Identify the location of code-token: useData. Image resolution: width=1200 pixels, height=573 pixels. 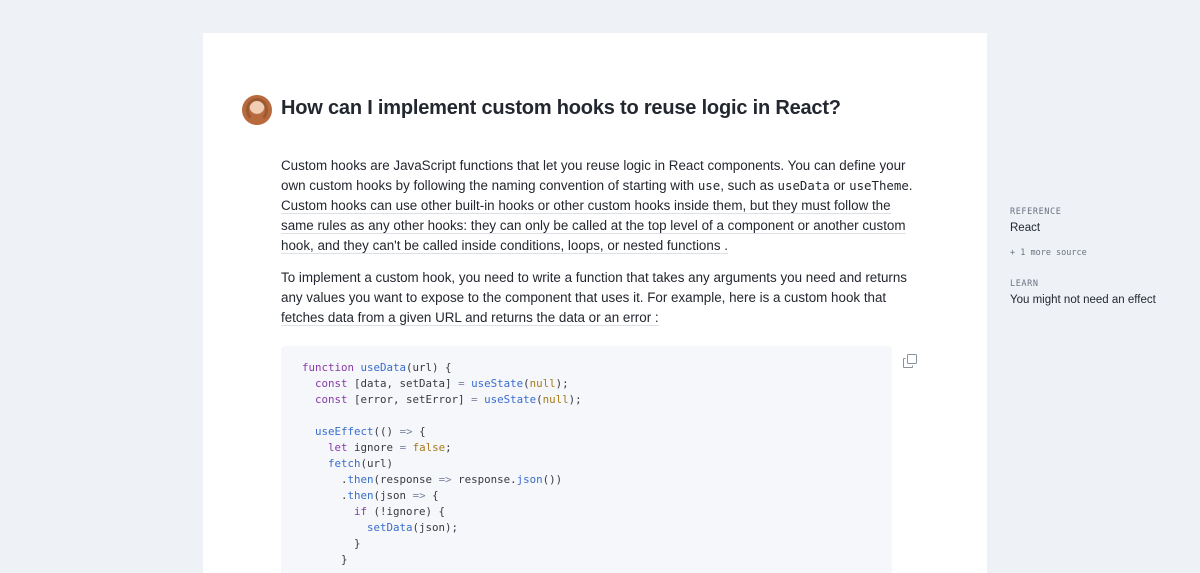
(383, 367).